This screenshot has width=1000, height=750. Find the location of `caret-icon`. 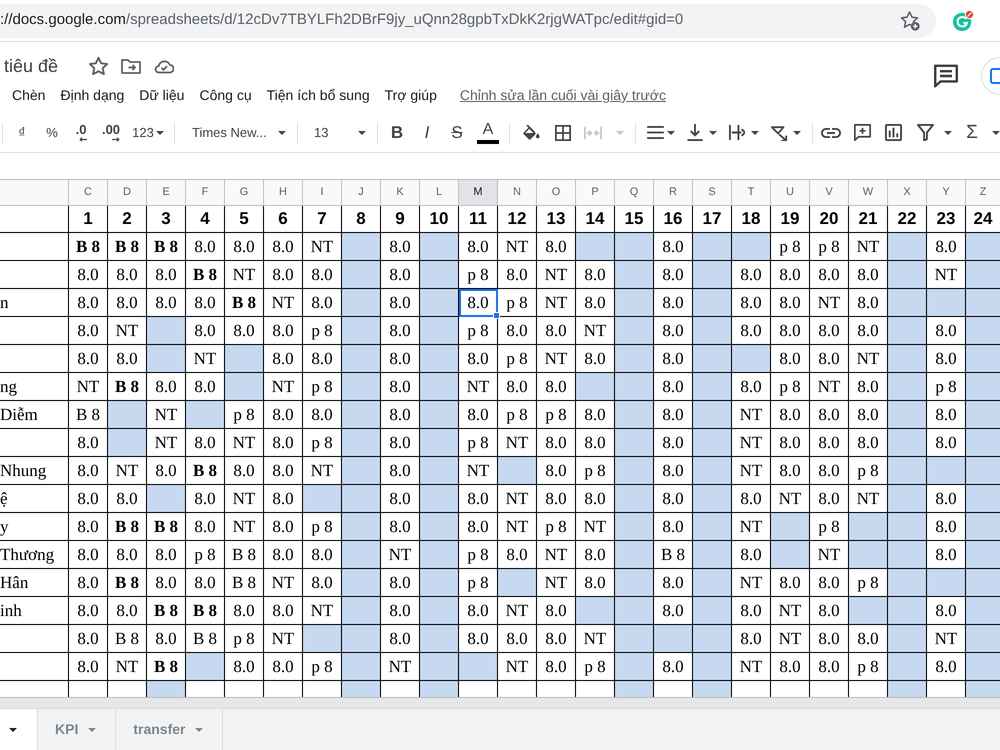

caret-icon is located at coordinates (797, 132).